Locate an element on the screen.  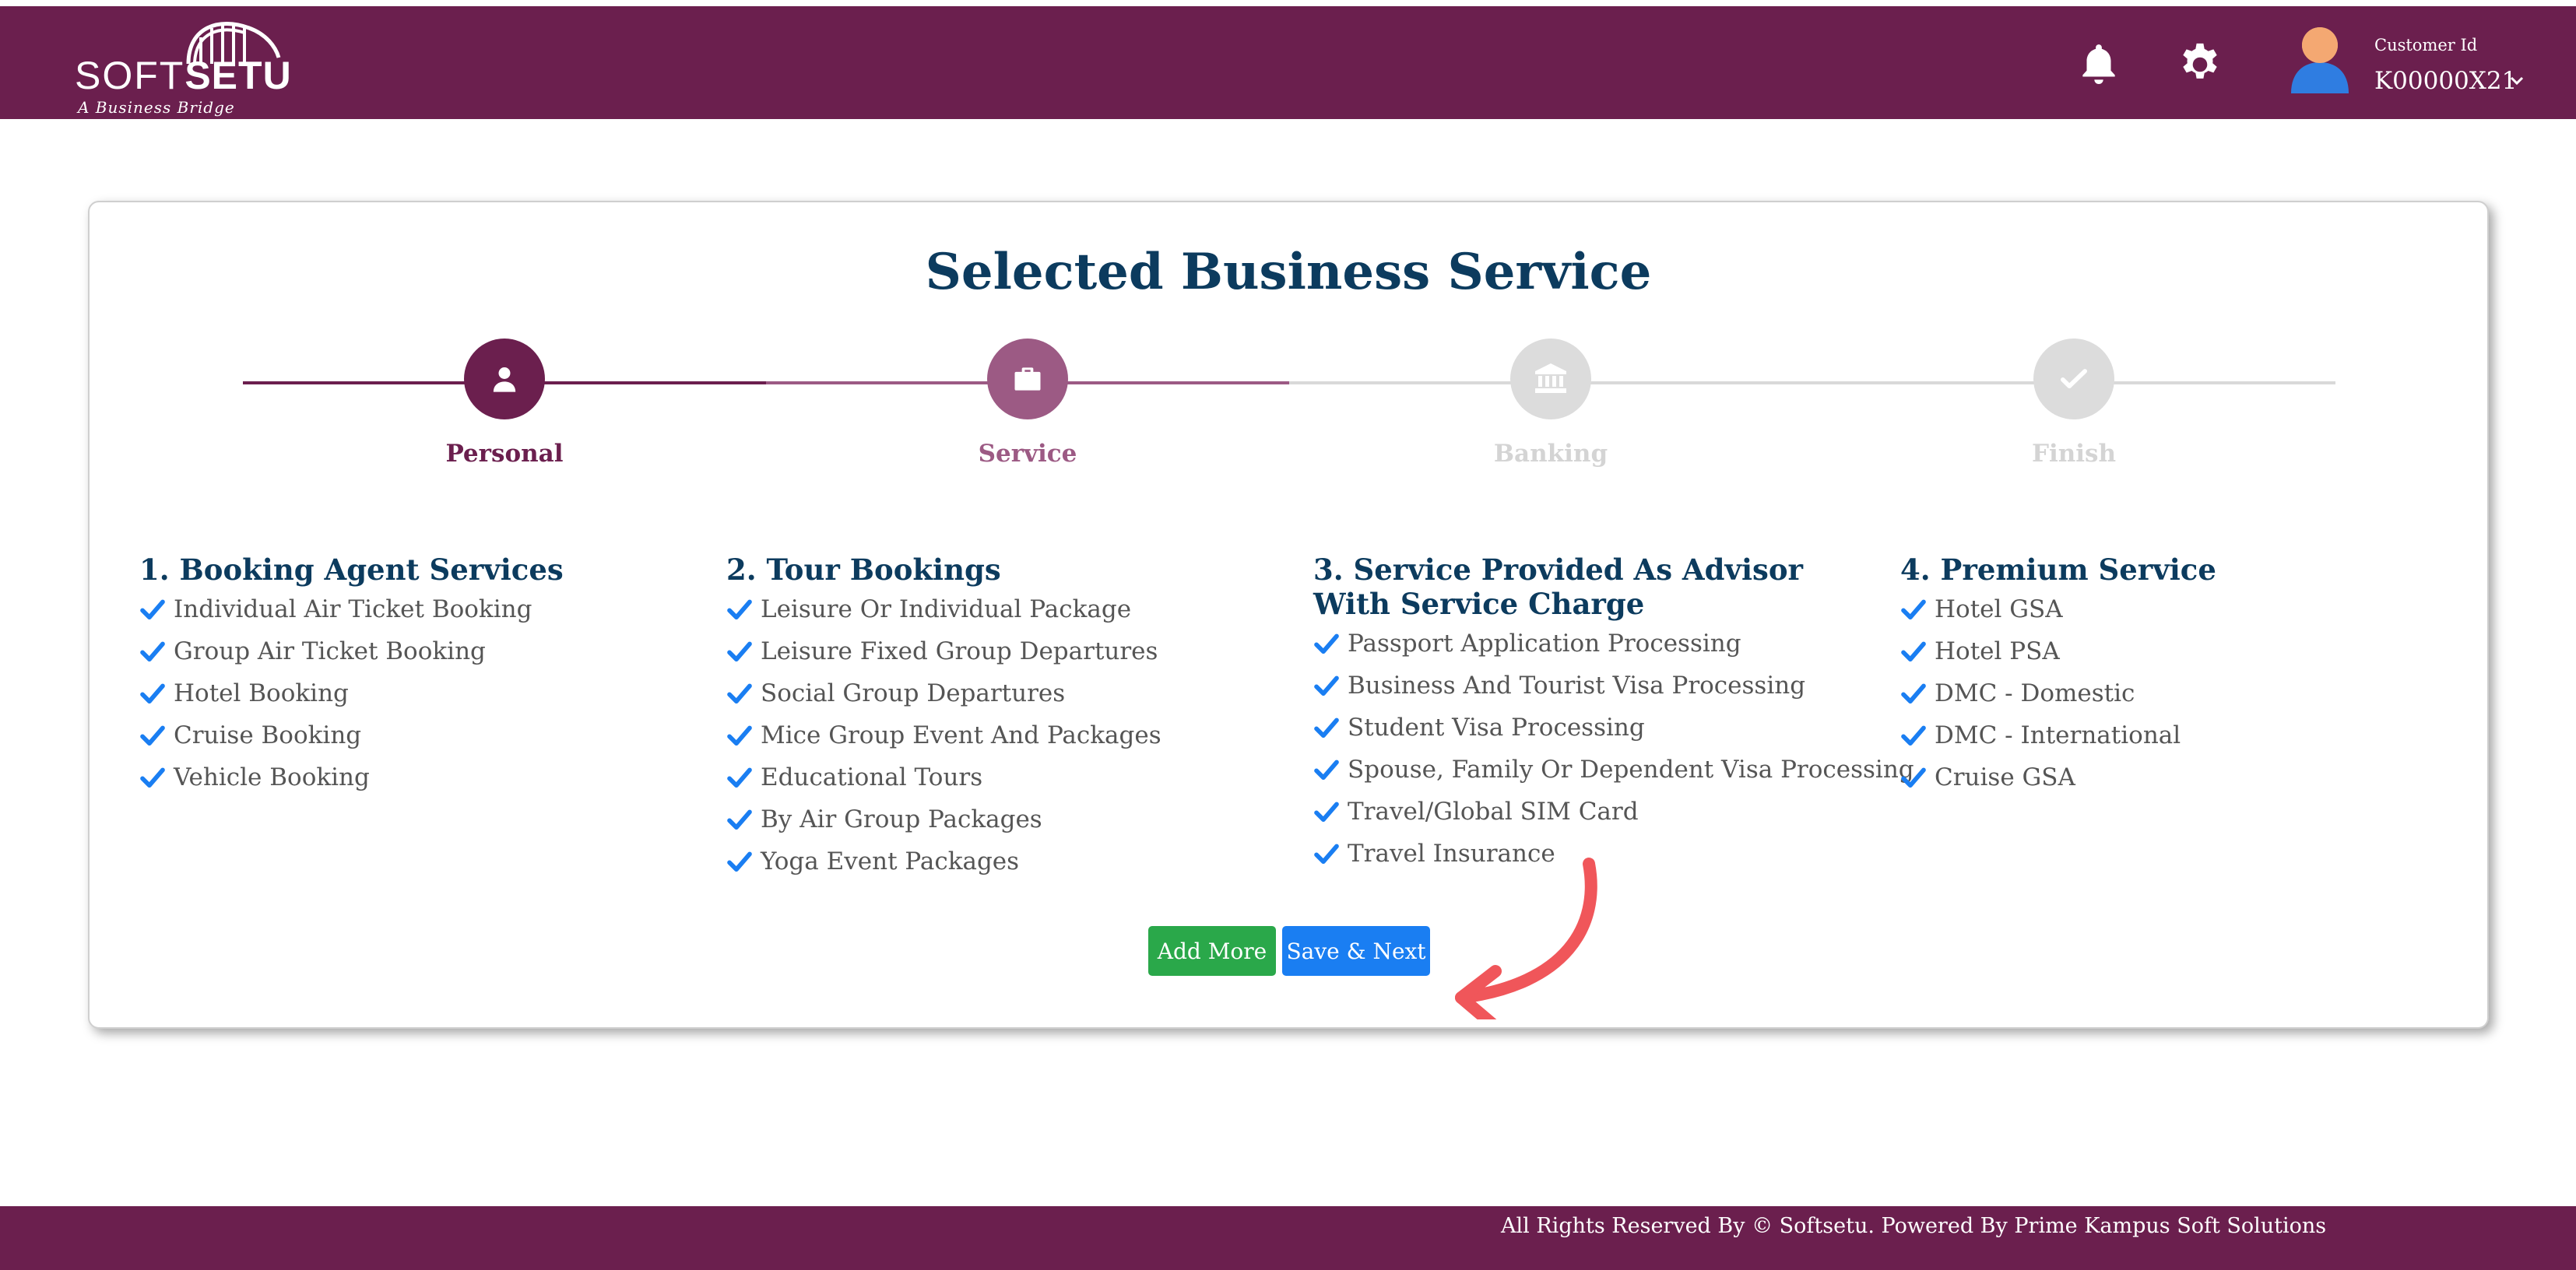
step-service is located at coordinates (1027, 379).